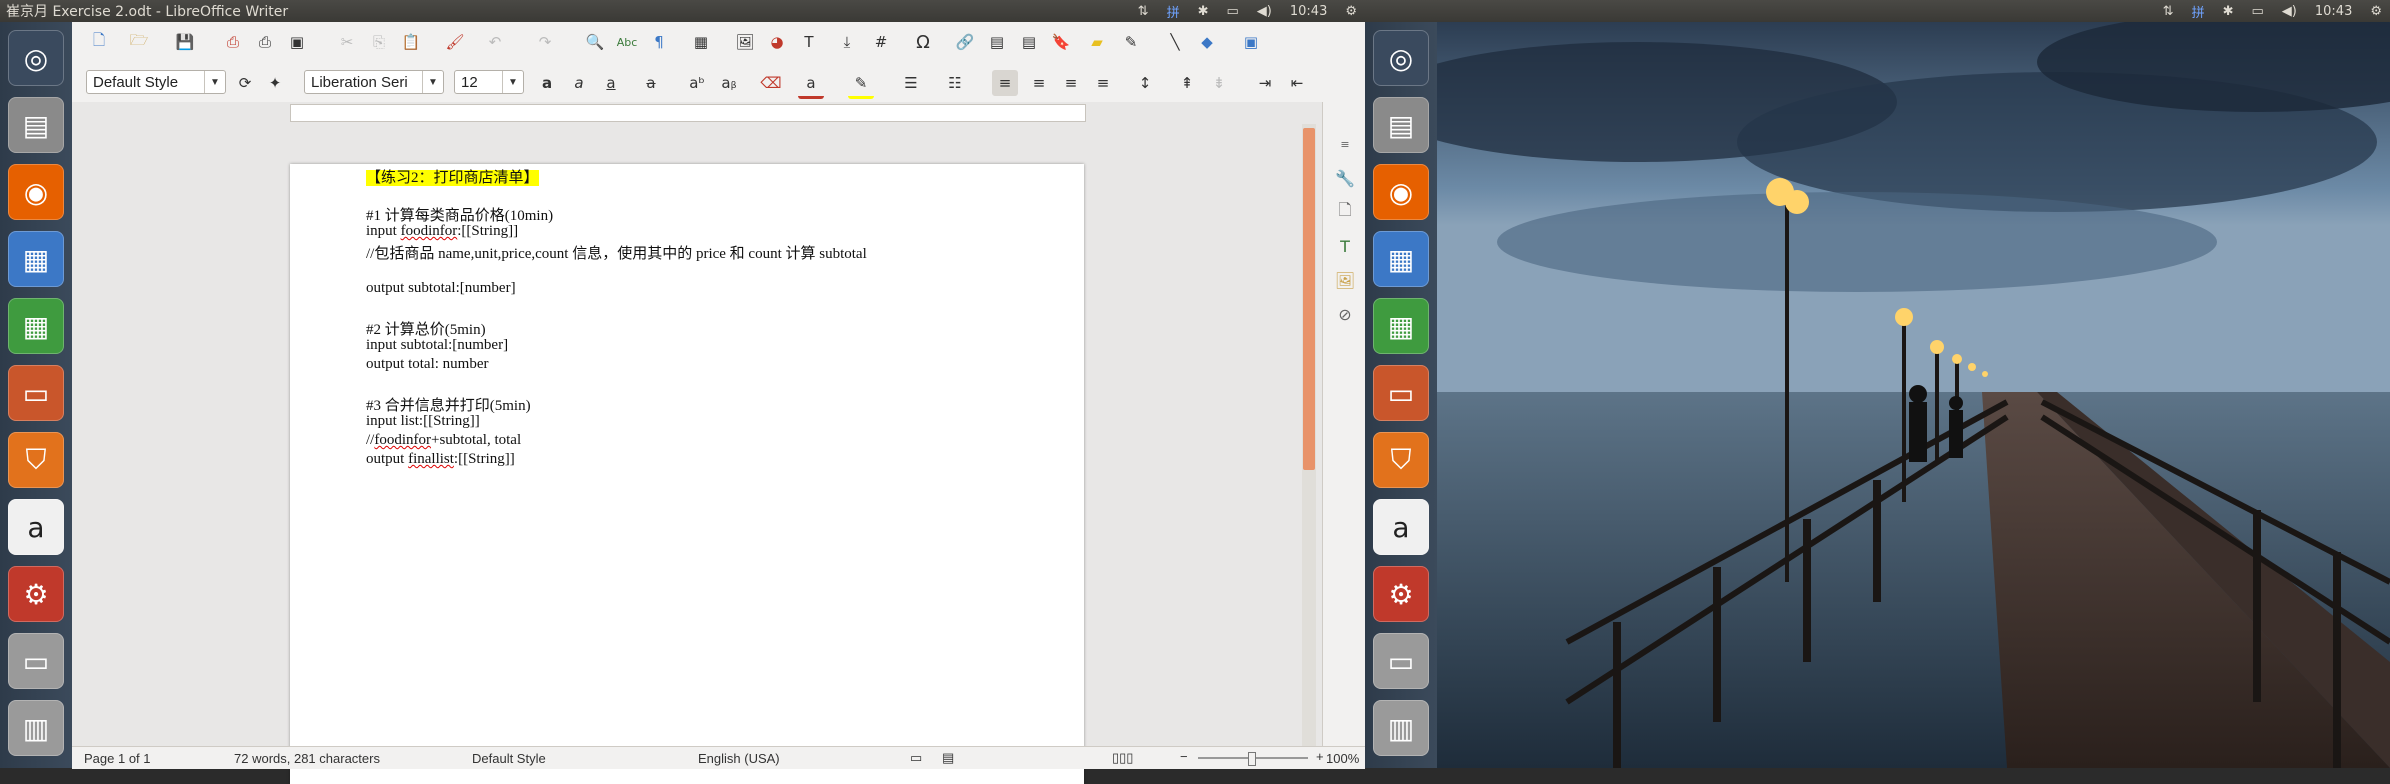  Describe the element at coordinates (1122, 758) in the screenshot. I see `view-layout-icons: ▯▯▯` at that location.